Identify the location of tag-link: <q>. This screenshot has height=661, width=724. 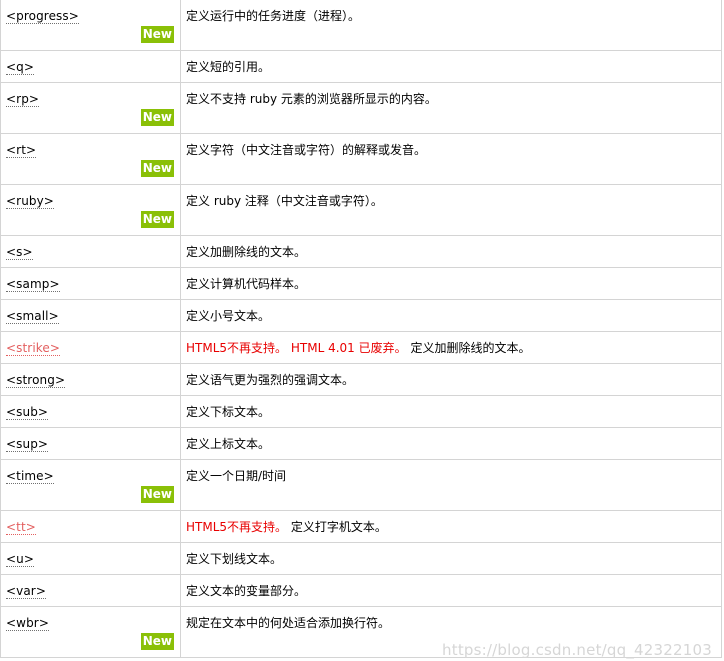
(20, 67).